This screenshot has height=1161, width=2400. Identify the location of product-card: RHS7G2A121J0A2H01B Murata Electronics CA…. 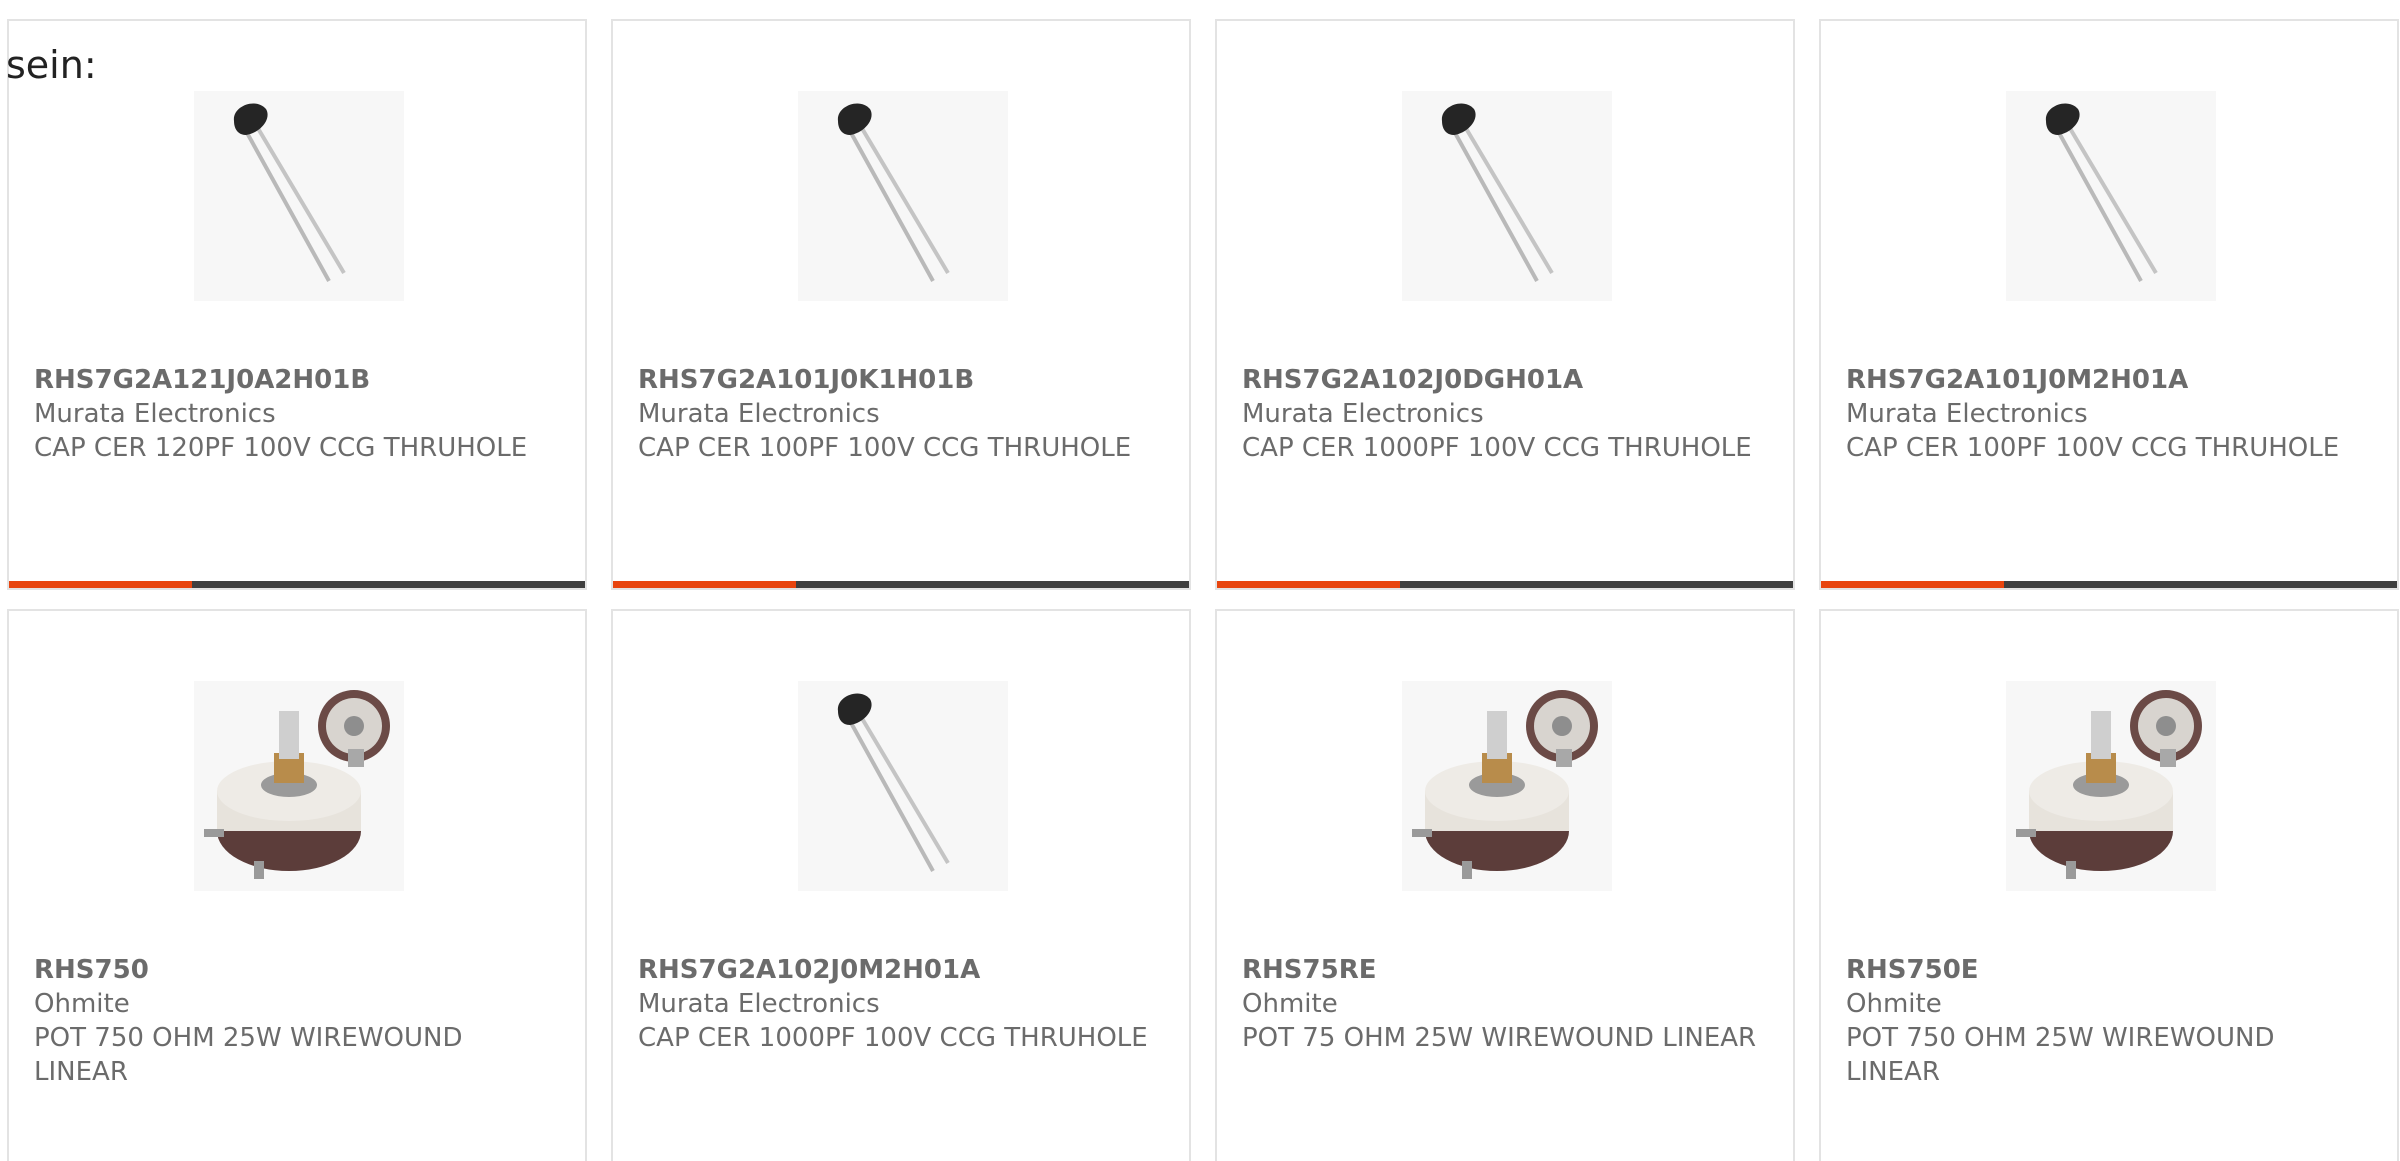
(297, 304).